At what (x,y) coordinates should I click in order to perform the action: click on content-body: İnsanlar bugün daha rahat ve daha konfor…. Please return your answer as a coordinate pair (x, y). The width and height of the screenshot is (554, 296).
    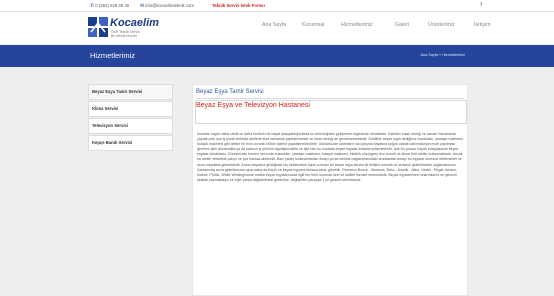
    Looking at the image, I should click on (330, 157).